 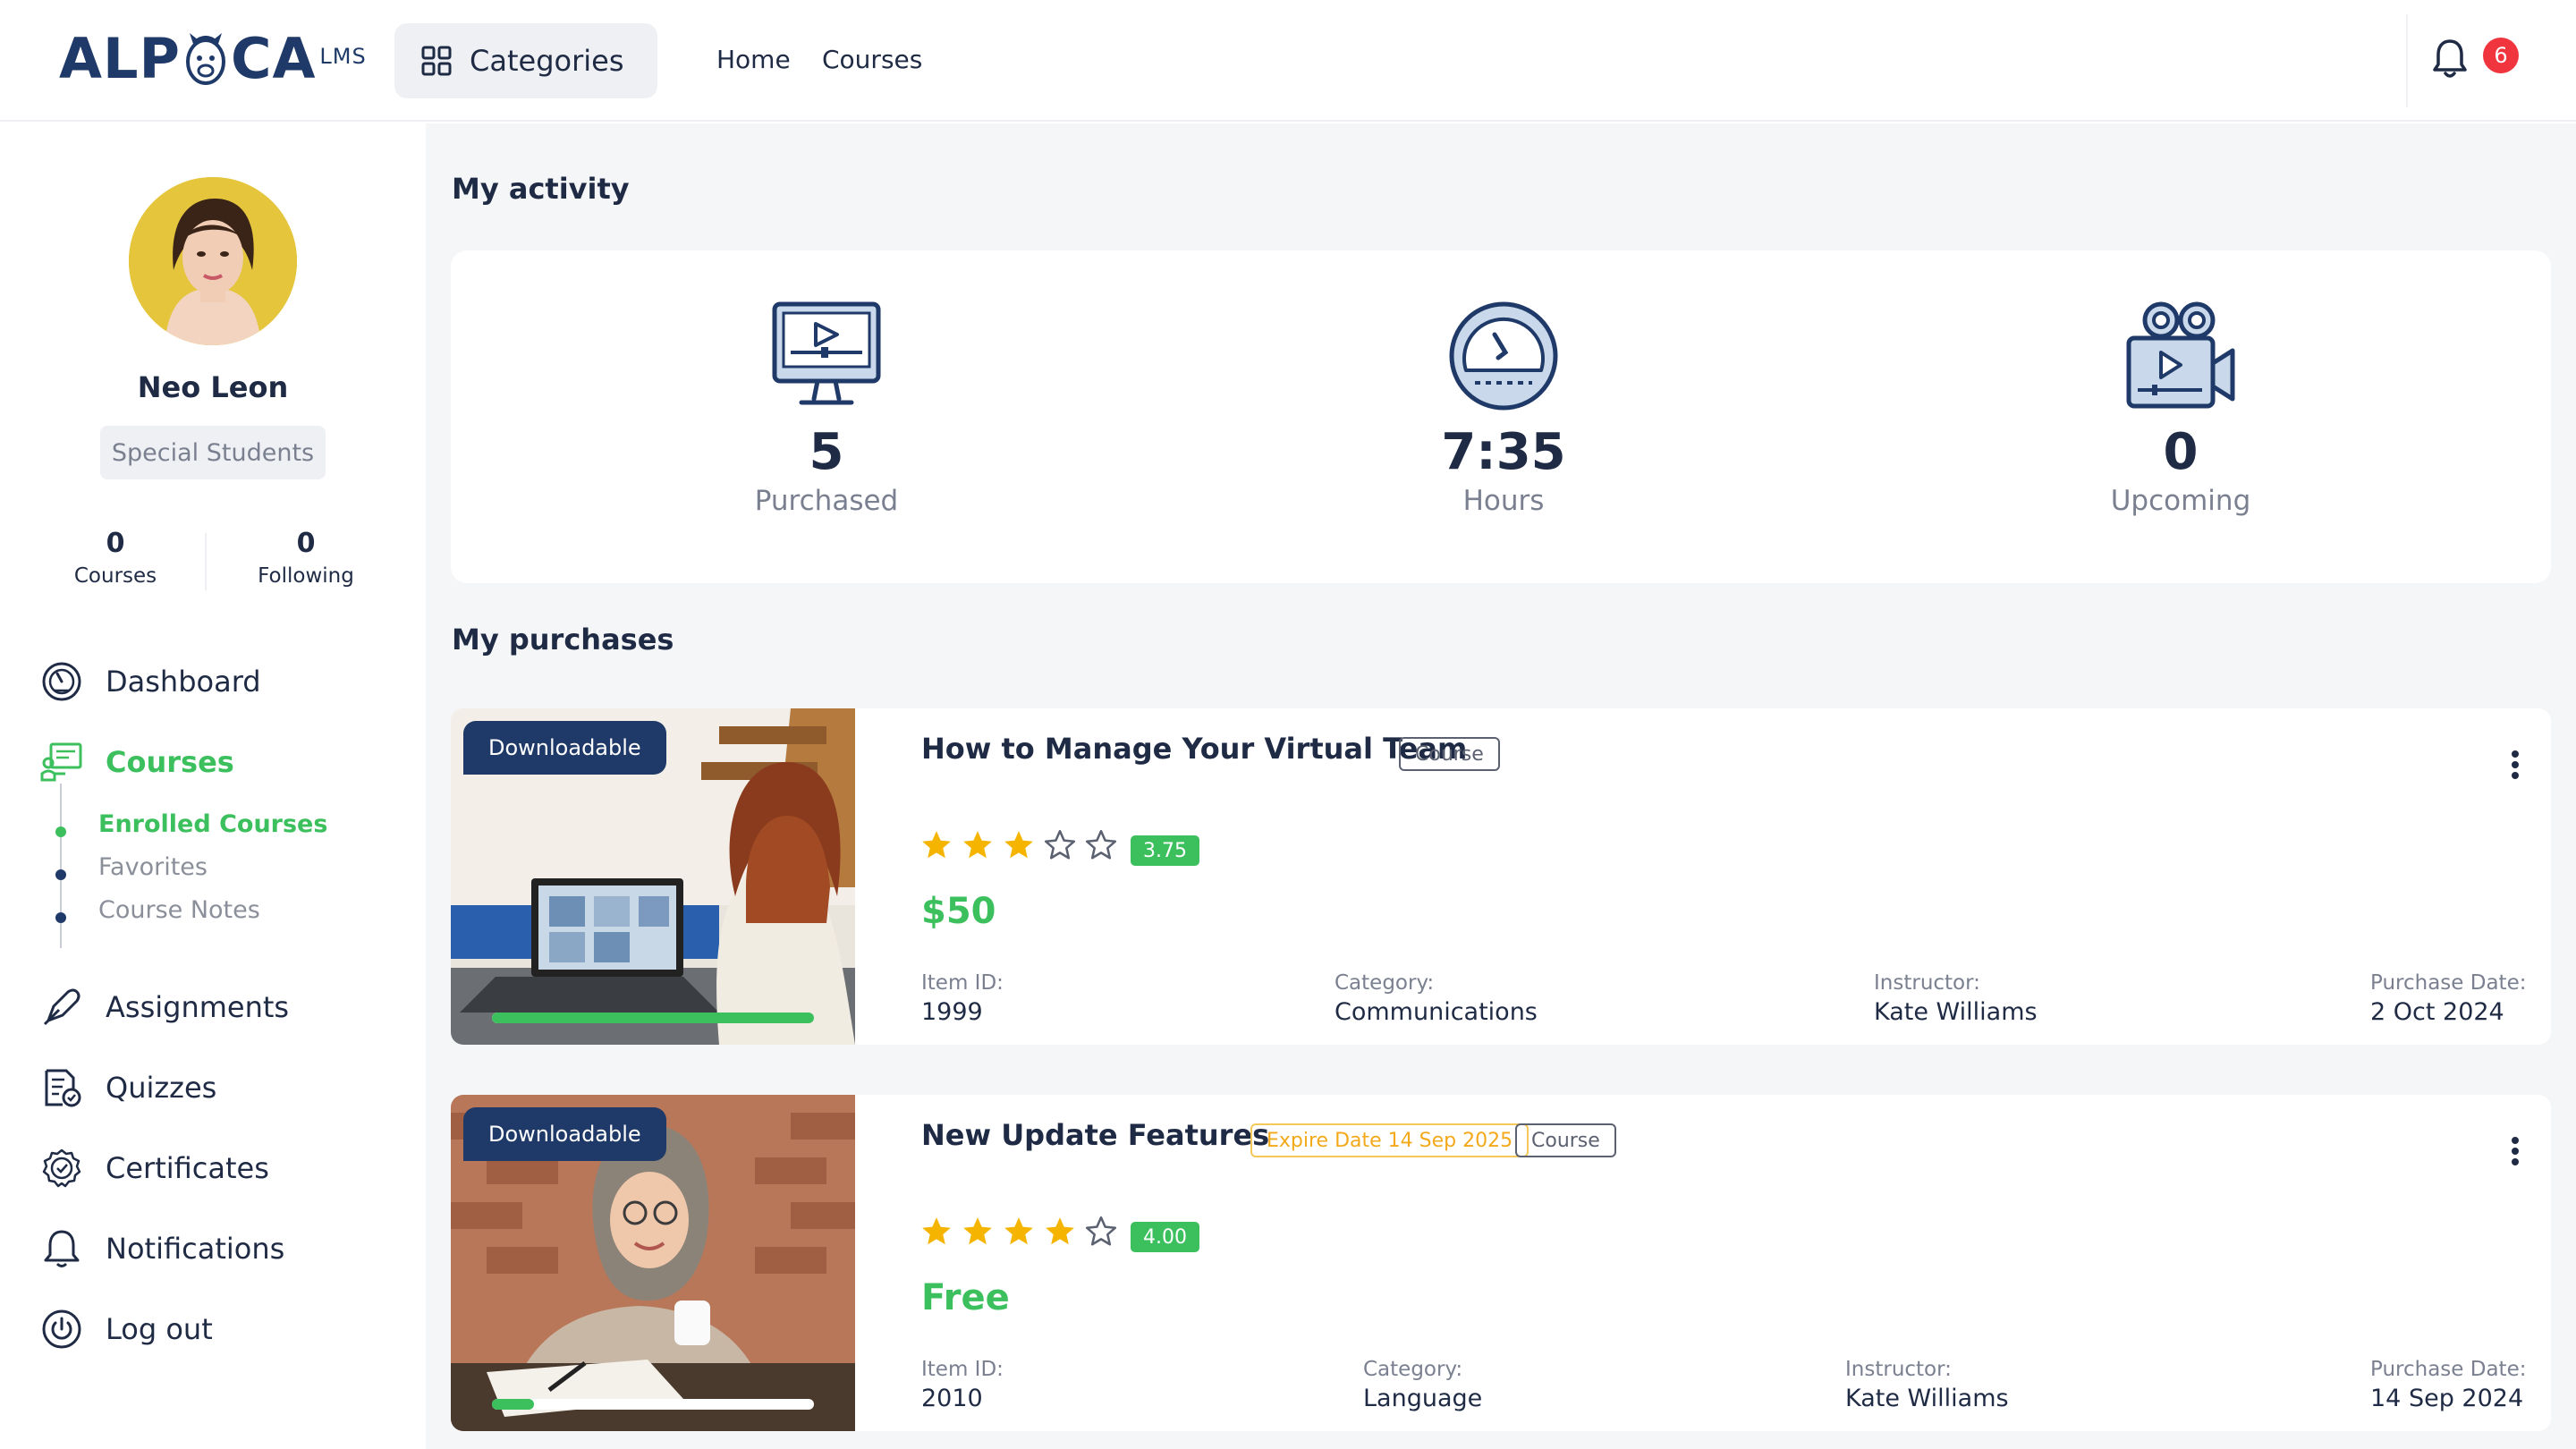 What do you see at coordinates (564, 748) in the screenshot?
I see `downloadable-badge: Downloadable` at bounding box center [564, 748].